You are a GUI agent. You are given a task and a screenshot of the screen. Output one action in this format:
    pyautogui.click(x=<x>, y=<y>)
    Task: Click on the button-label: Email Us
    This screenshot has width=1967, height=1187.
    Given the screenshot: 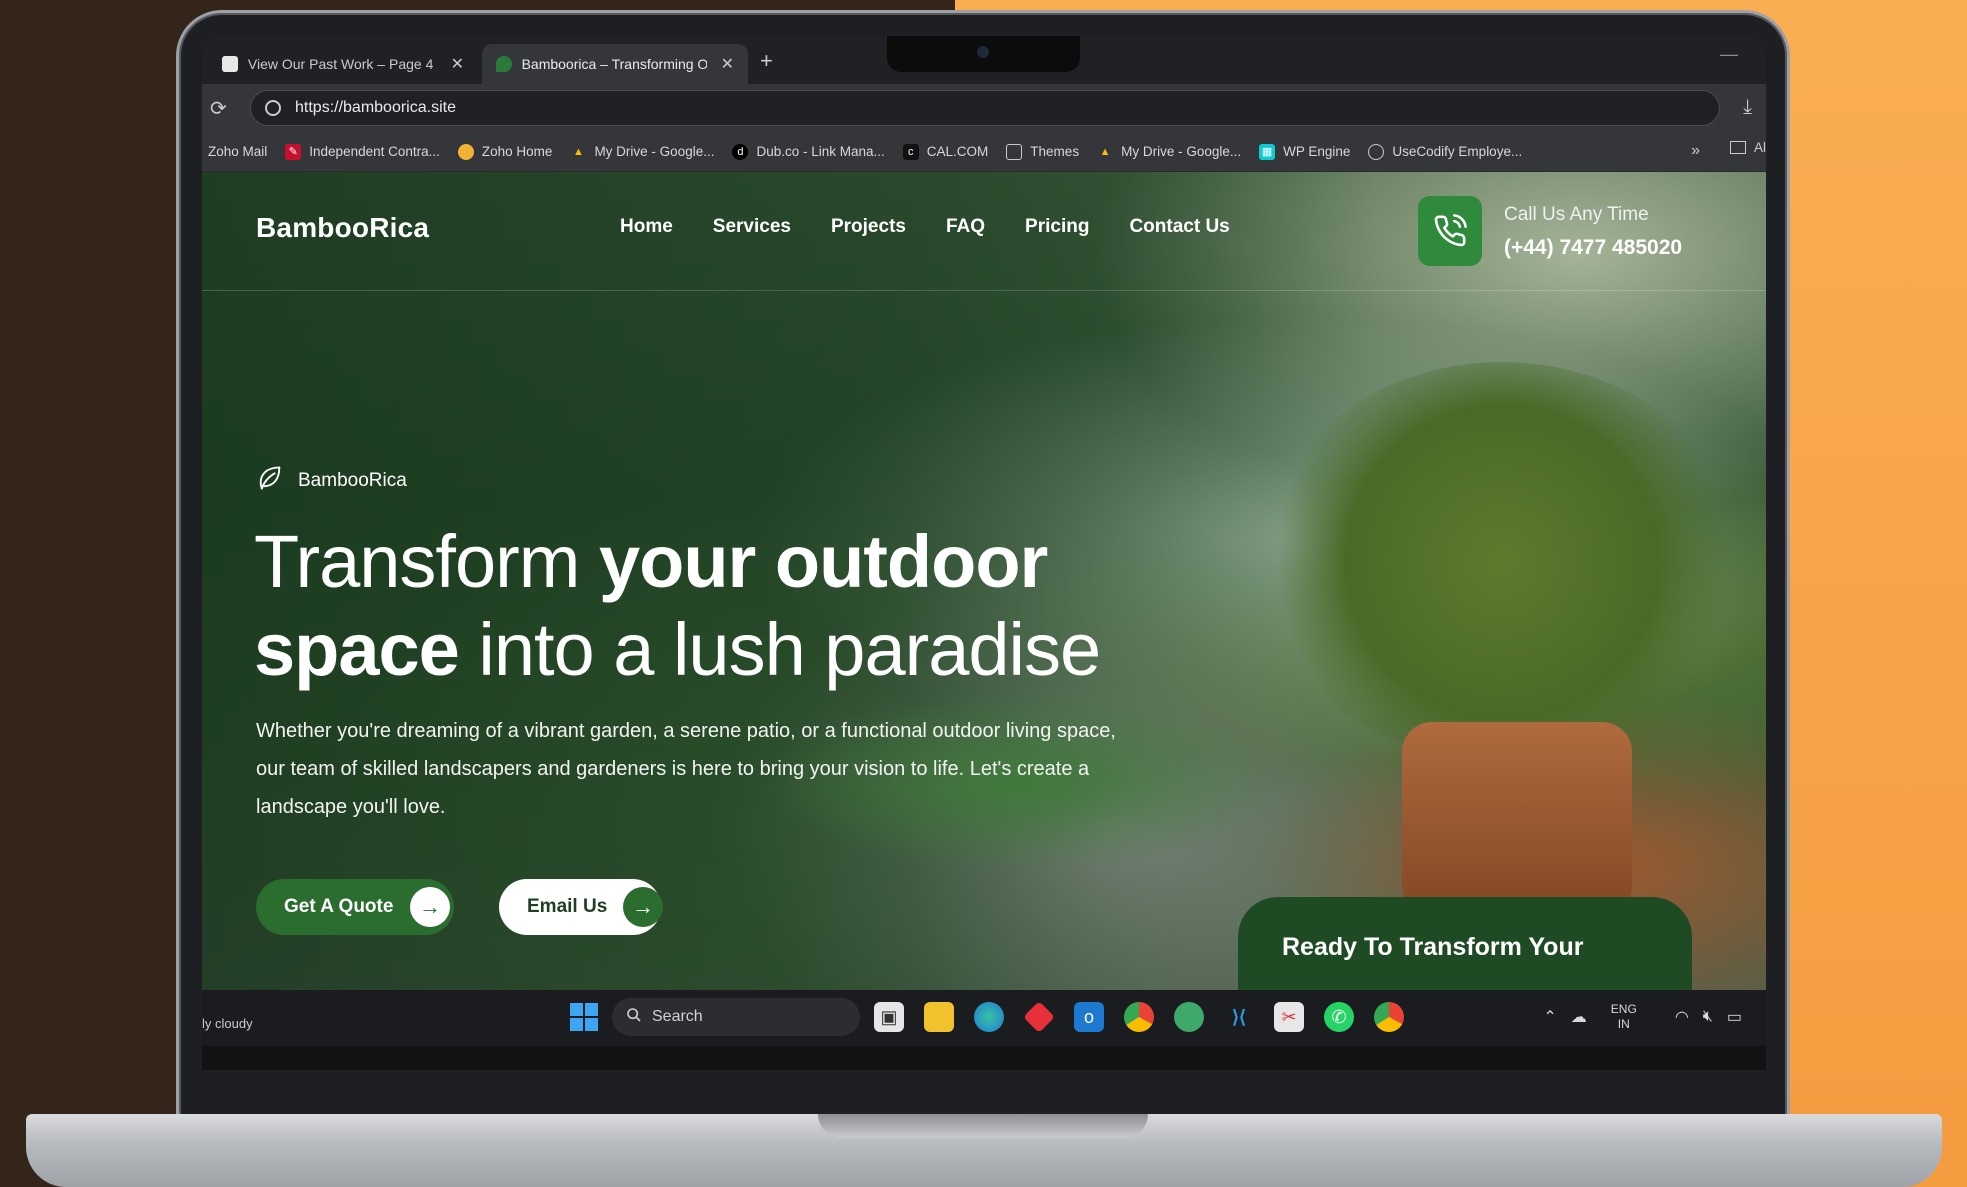 What is the action you would take?
    pyautogui.click(x=567, y=906)
    